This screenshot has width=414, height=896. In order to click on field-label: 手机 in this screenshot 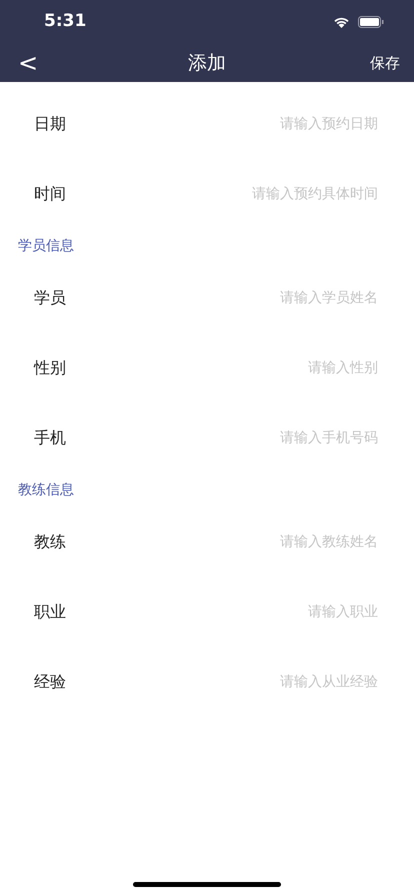, I will do `click(50, 438)`.